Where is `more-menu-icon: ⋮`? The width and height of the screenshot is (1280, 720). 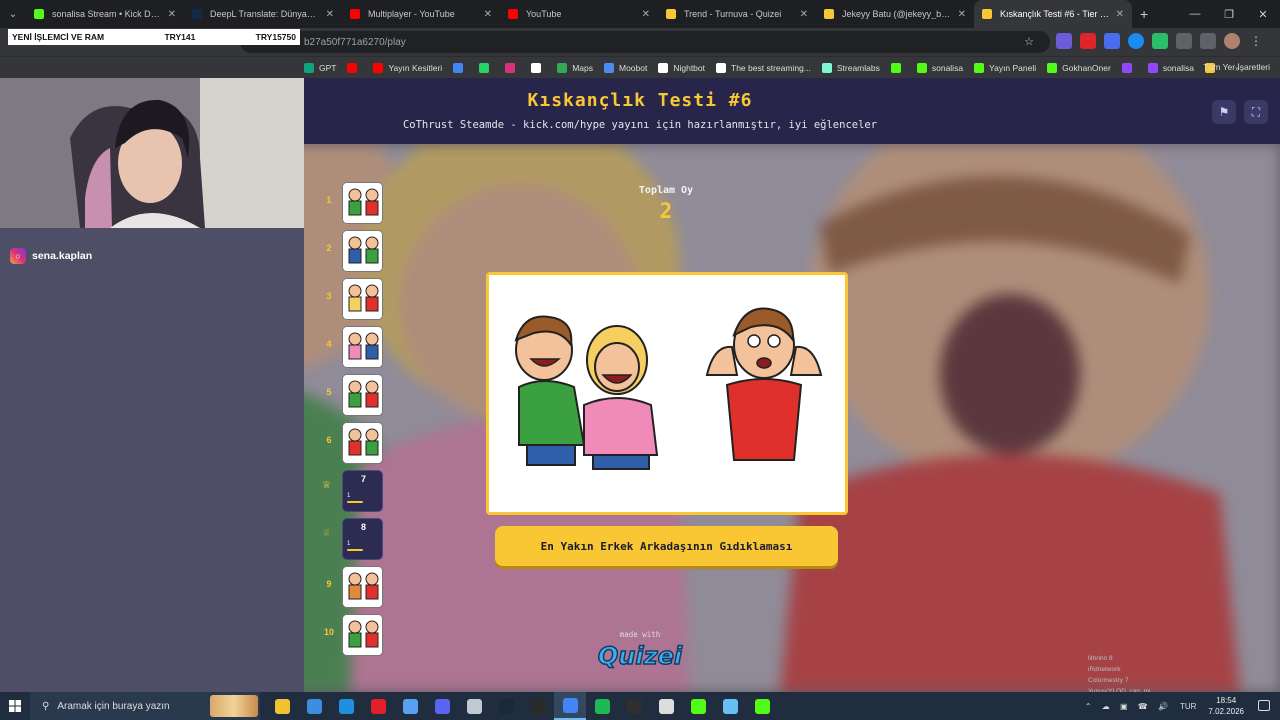
more-menu-icon: ⋮ is located at coordinates (1256, 41).